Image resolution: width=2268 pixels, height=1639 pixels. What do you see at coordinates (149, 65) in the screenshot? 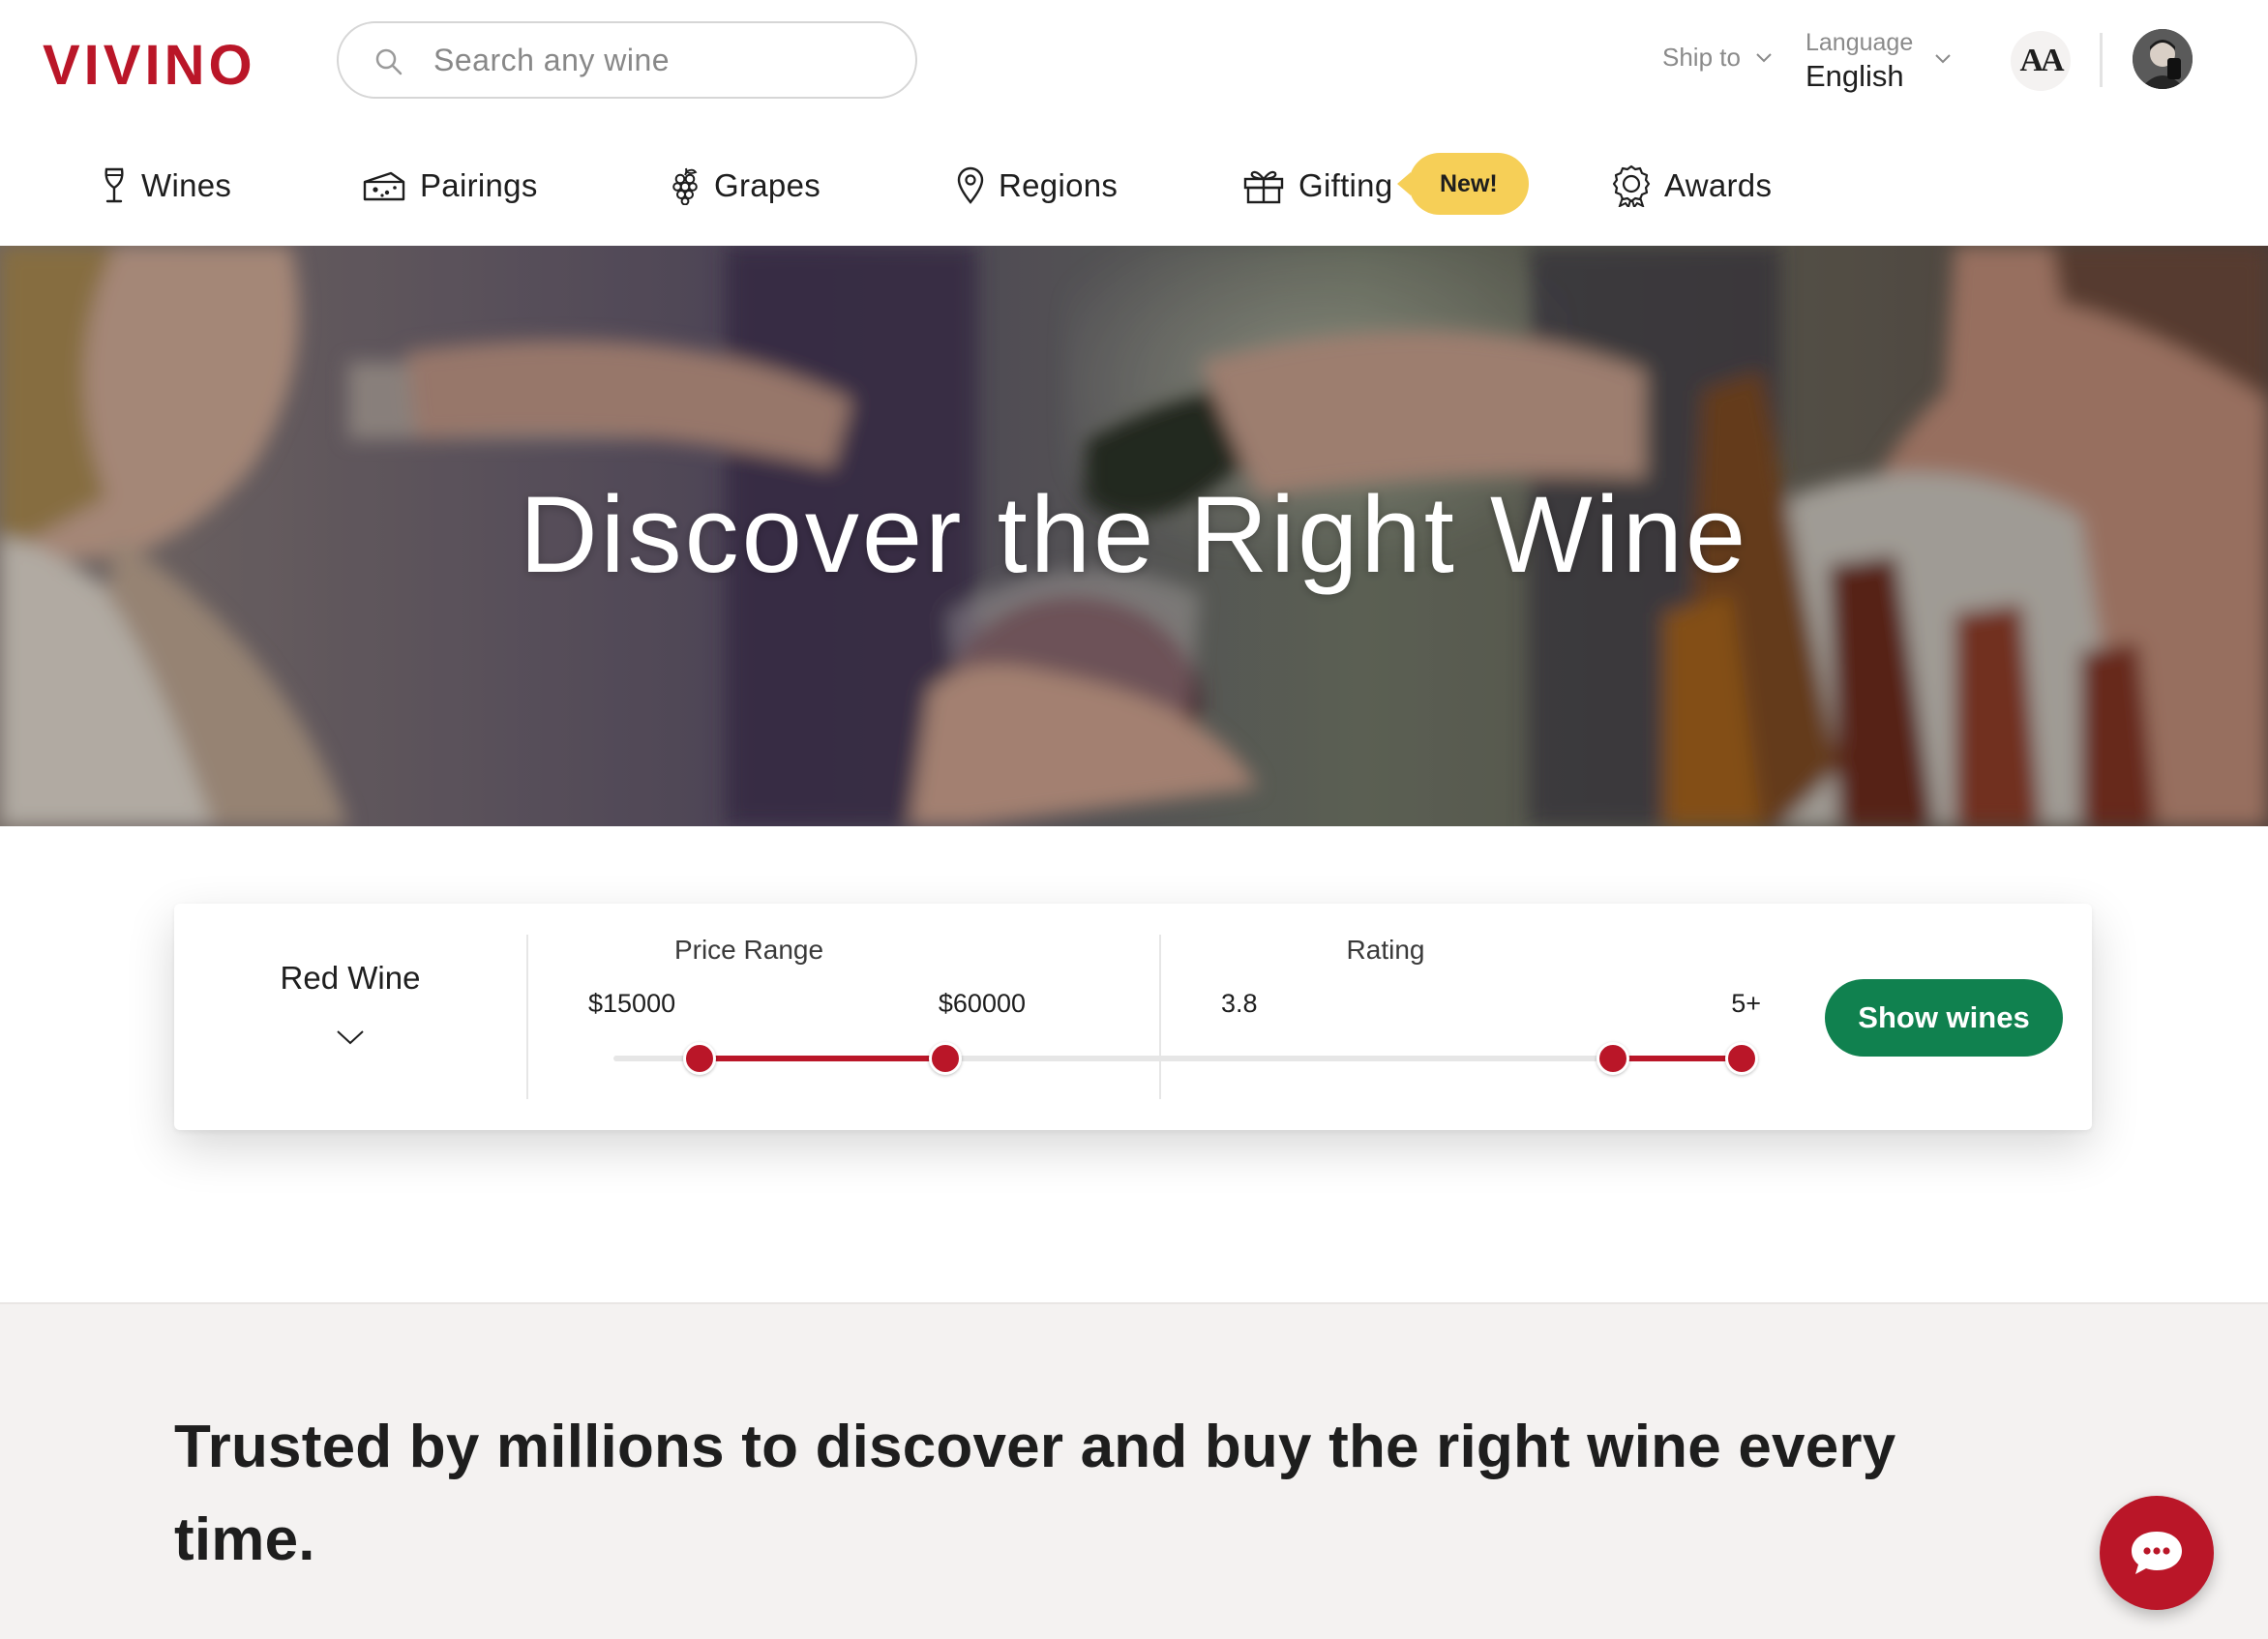
I see `vivino-logo: VIVINO` at bounding box center [149, 65].